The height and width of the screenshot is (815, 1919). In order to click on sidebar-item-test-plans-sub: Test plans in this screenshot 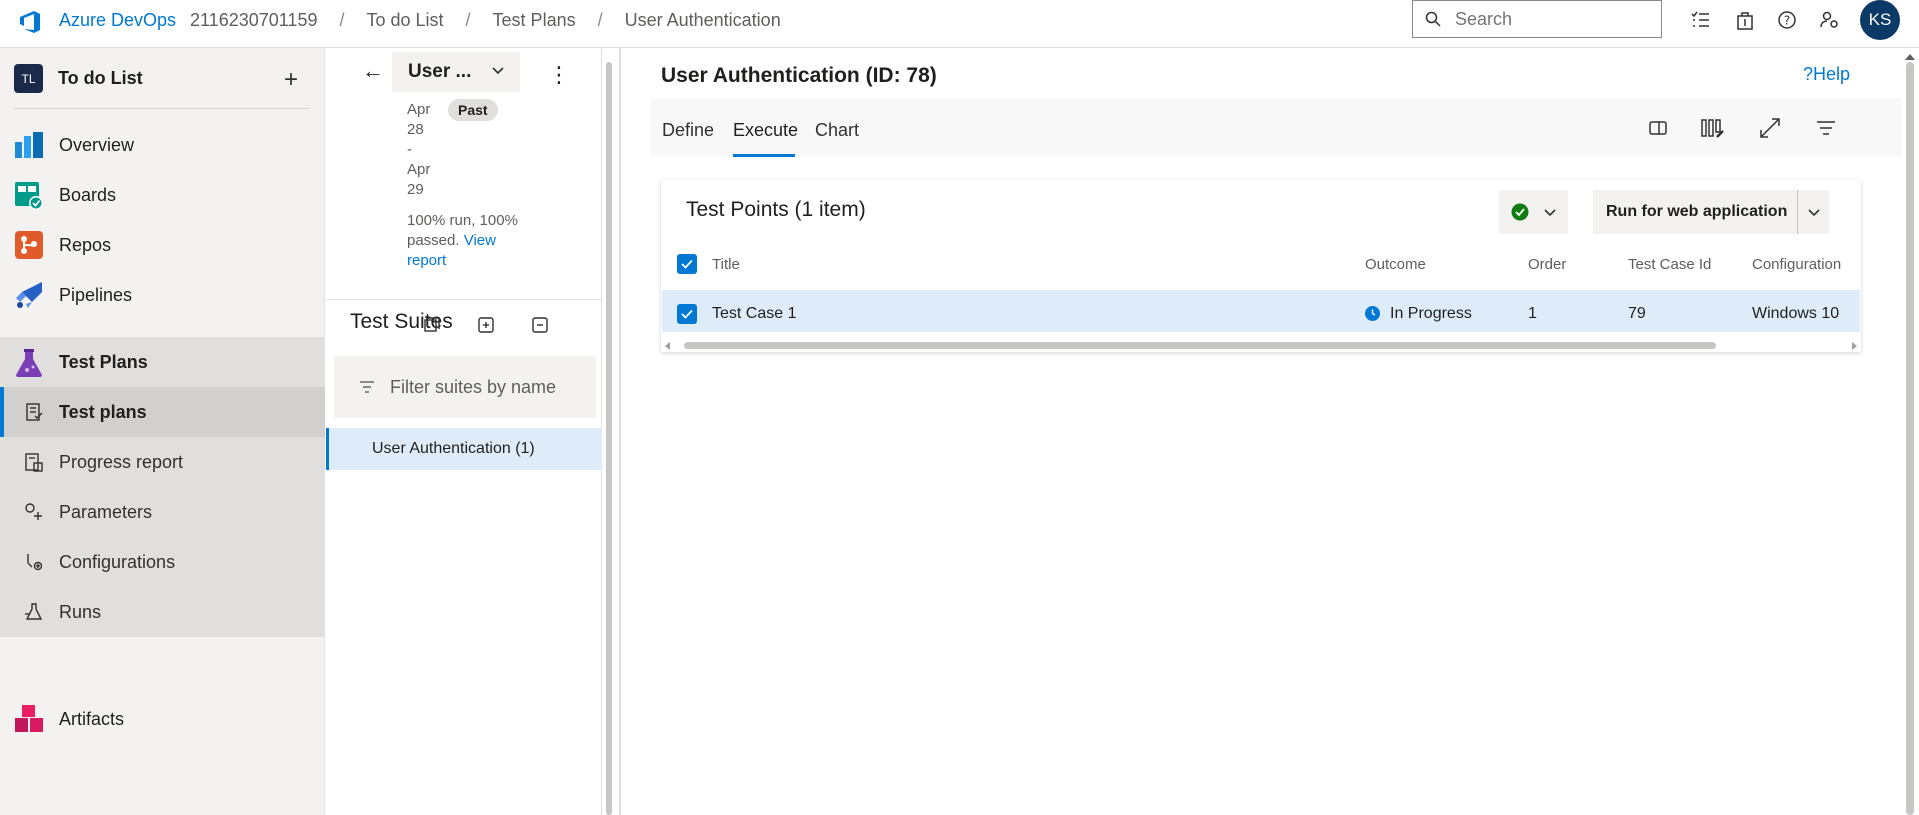, I will do `click(162, 412)`.